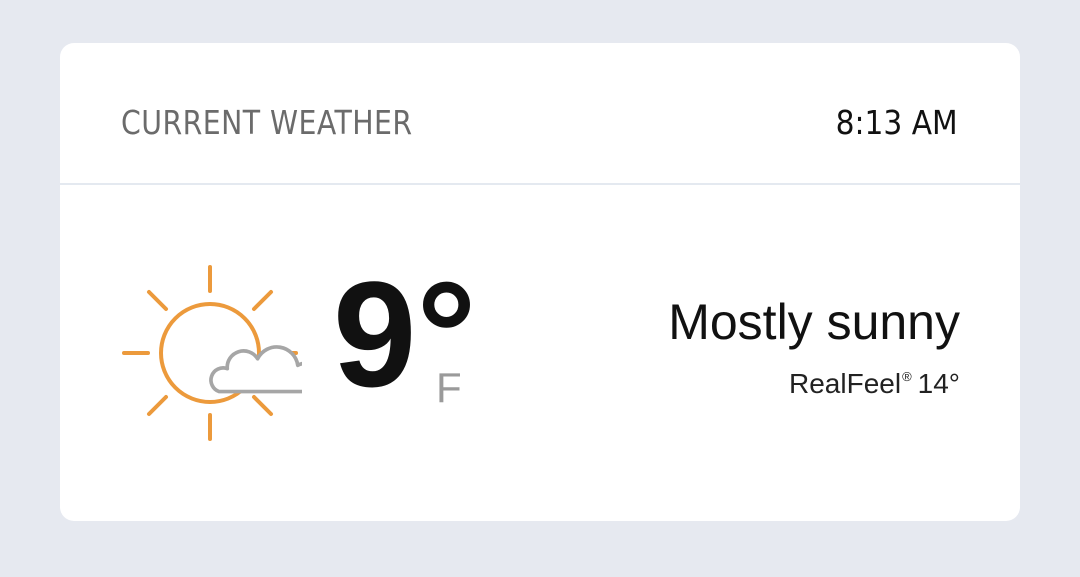 This screenshot has height=577, width=1080. I want to click on realfeel: RealFeel® 14°, so click(874, 384).